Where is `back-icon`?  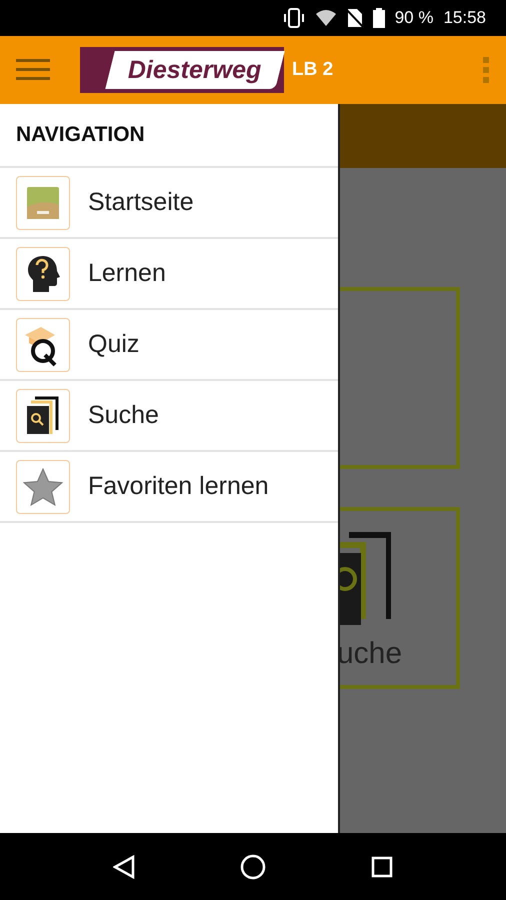 back-icon is located at coordinates (123, 866).